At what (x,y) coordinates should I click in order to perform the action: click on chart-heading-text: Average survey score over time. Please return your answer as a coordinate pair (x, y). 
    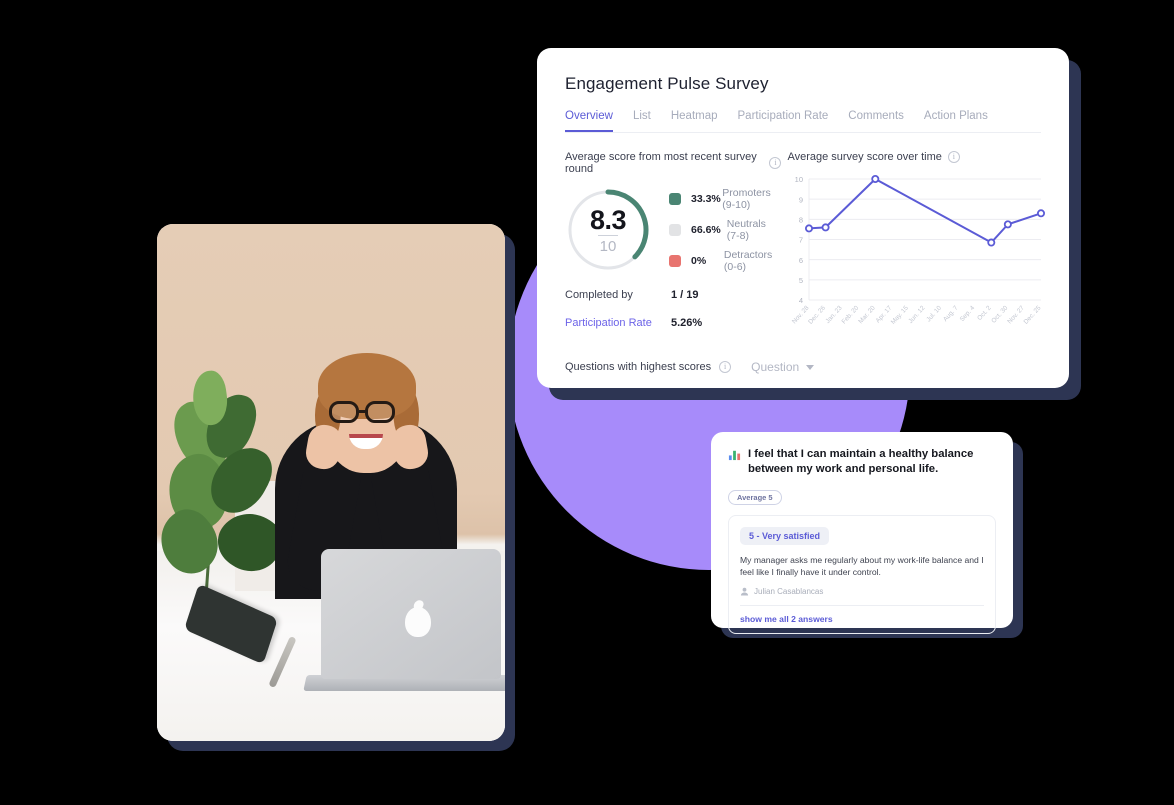
    Looking at the image, I should click on (864, 157).